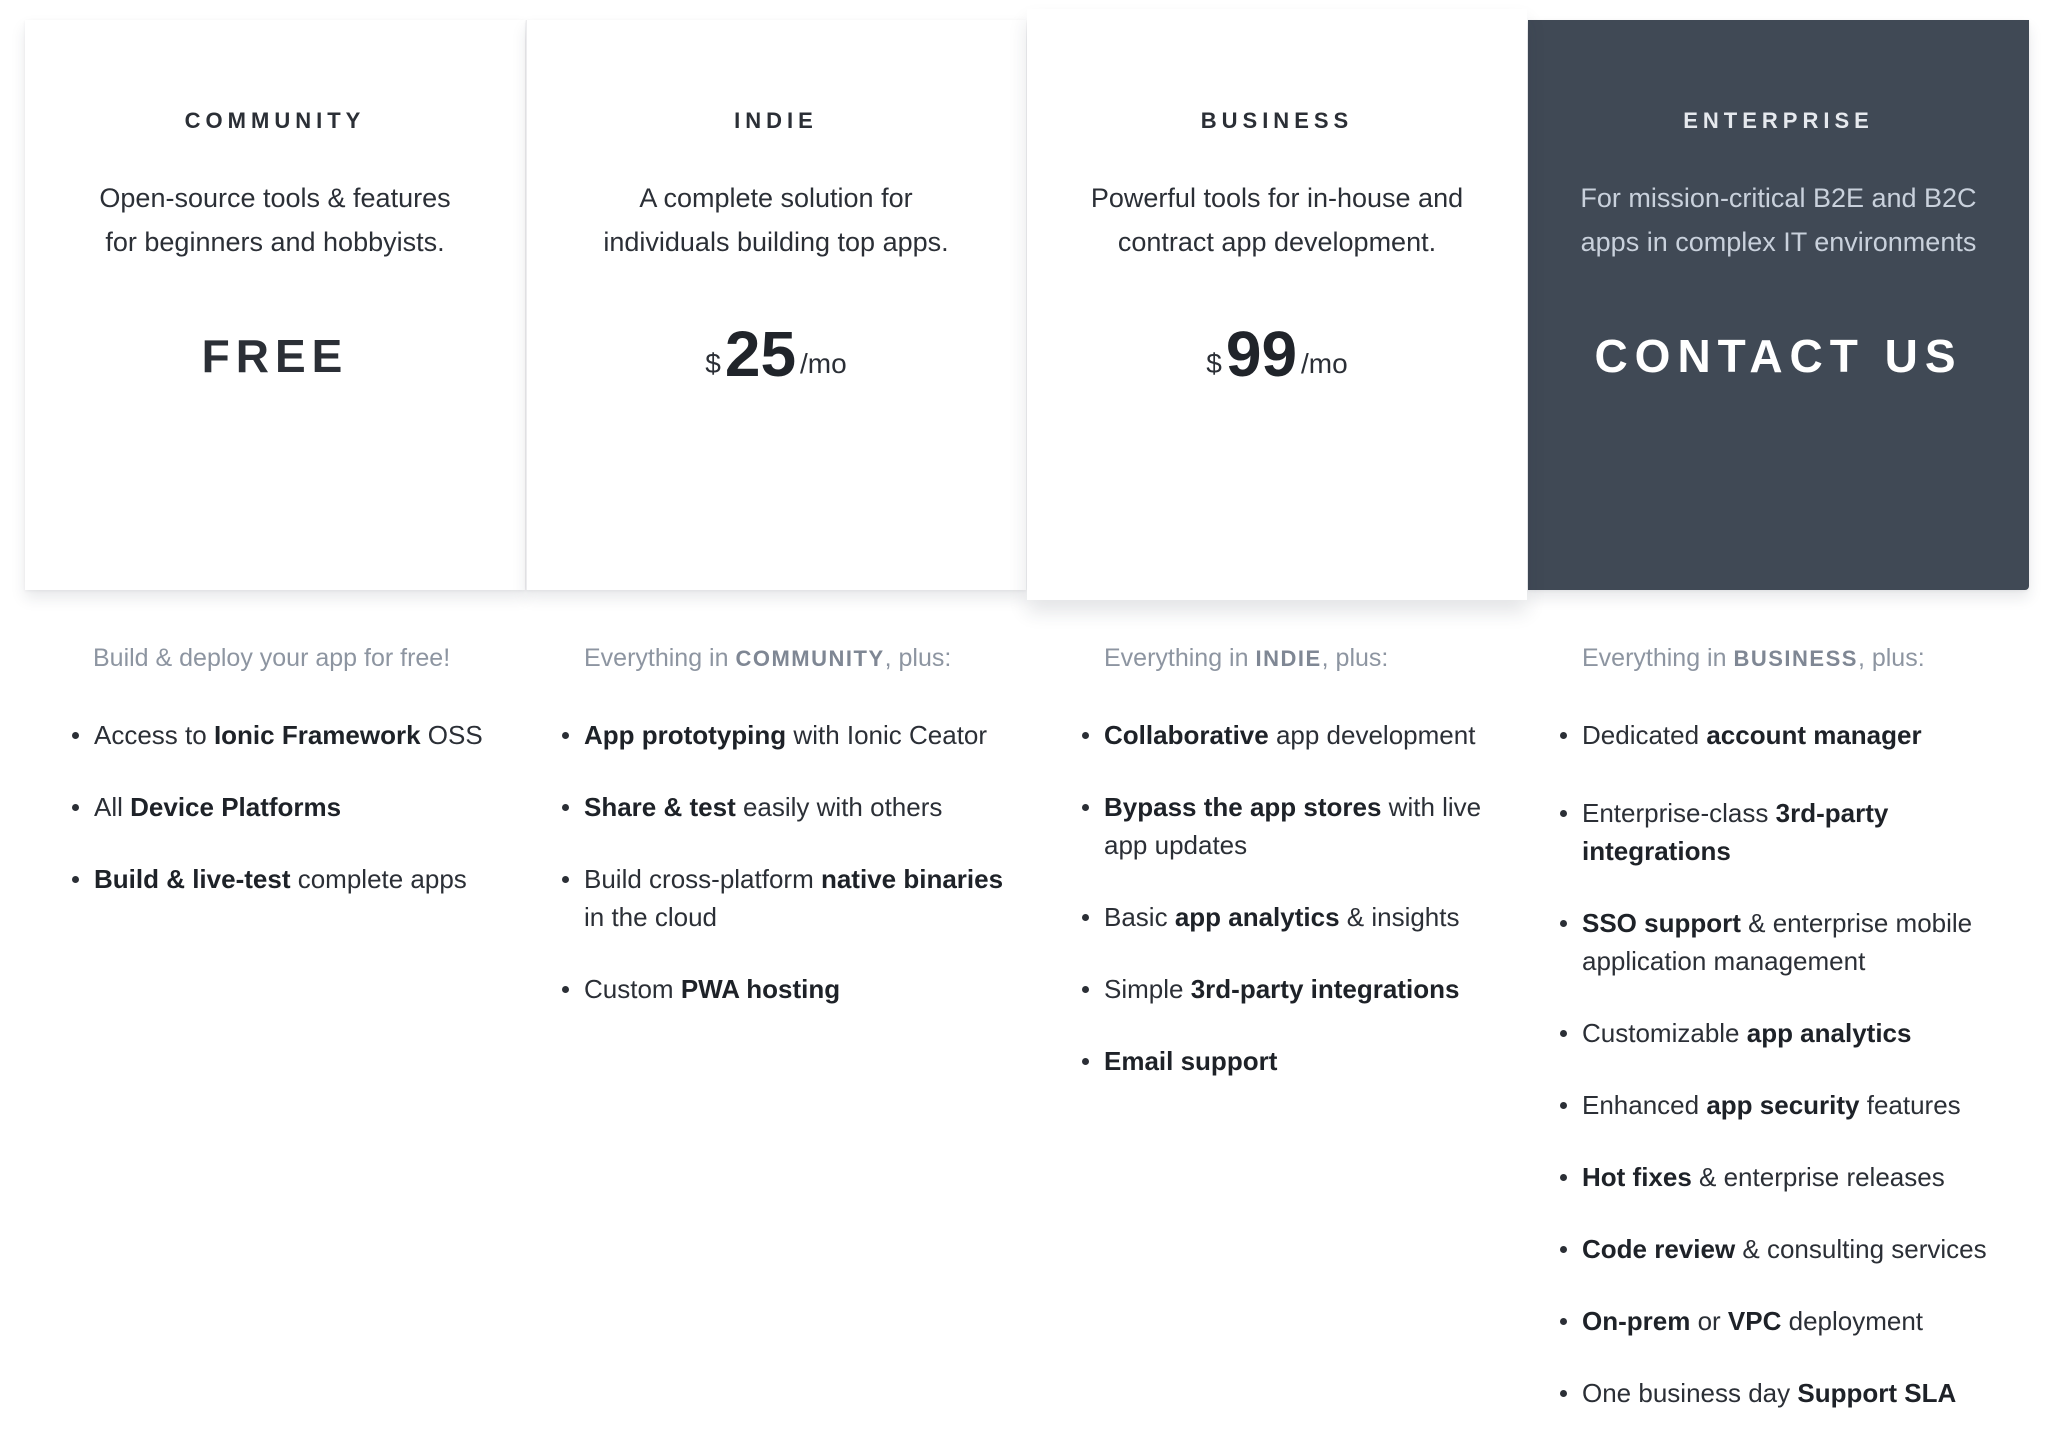  Describe the element at coordinates (810, 658) in the screenshot. I see `intro-tier-ref: COMMUNITY` at that location.